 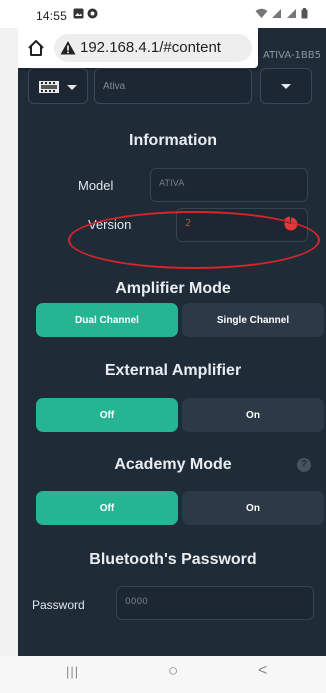 What do you see at coordinates (194, 240) in the screenshot?
I see `annotation-ellipse` at bounding box center [194, 240].